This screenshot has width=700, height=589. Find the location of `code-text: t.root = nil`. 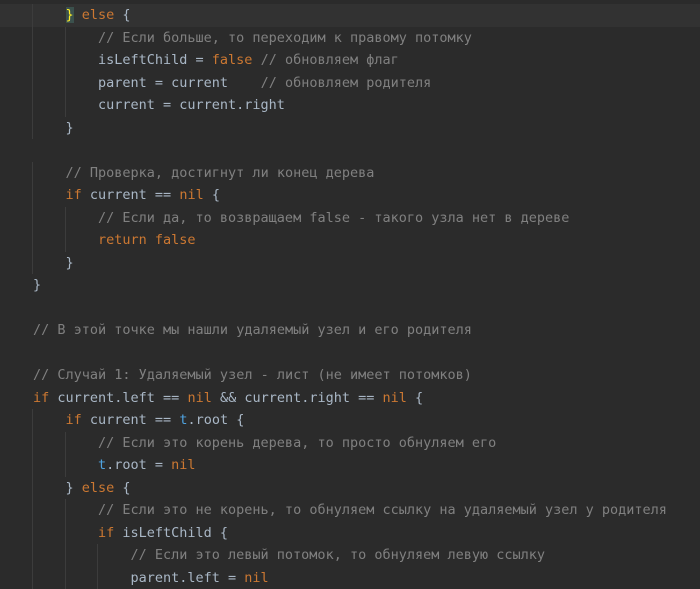

code-text: t.root = nil is located at coordinates (147, 465).